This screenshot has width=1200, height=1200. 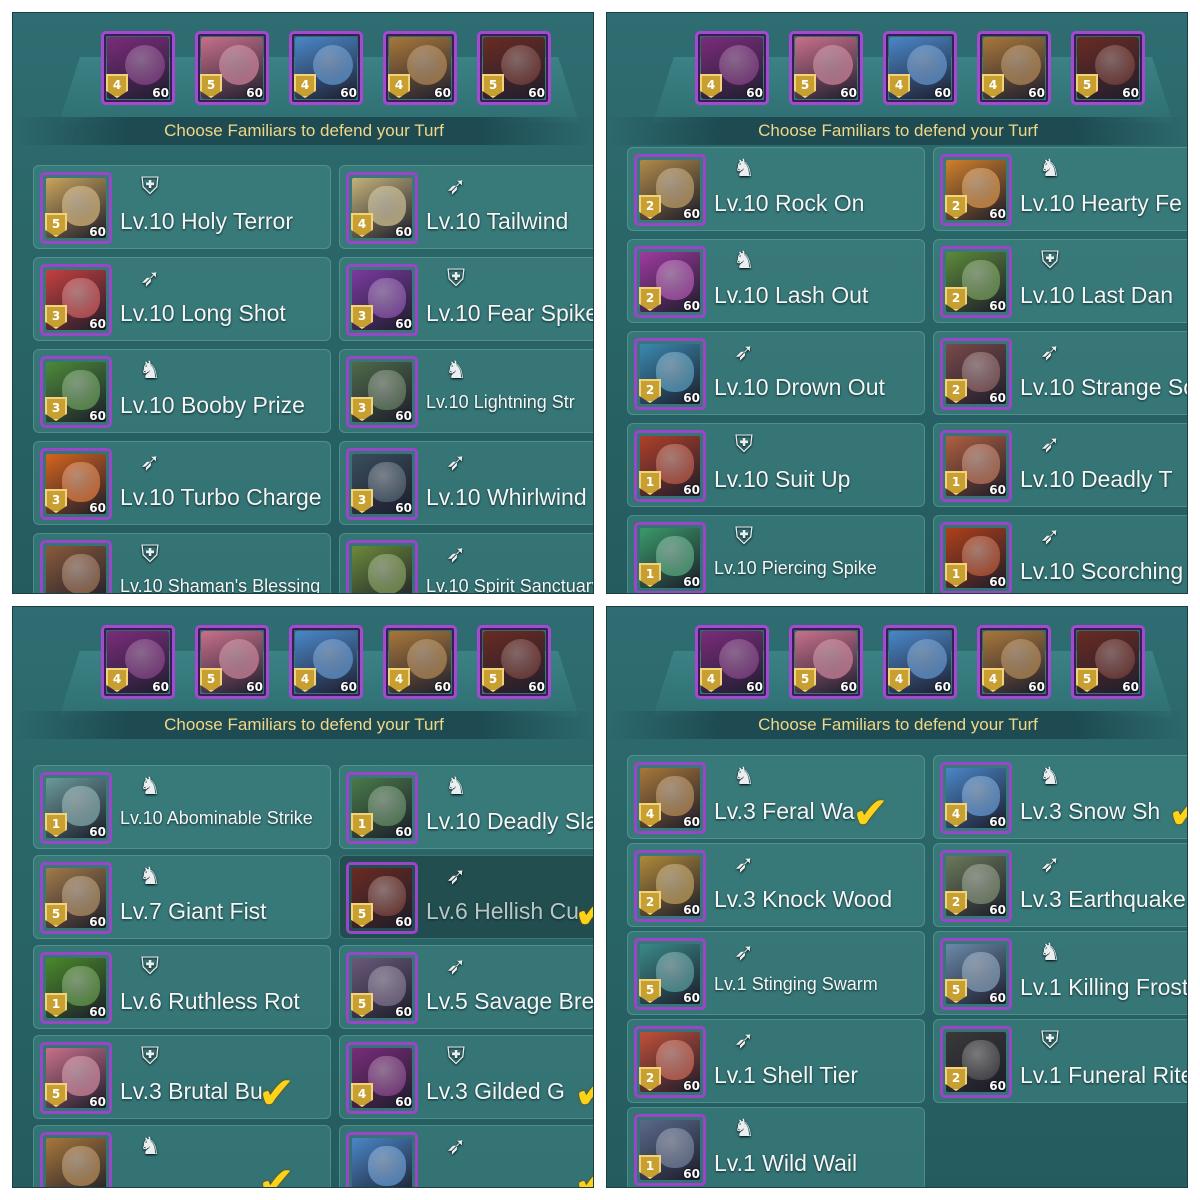 What do you see at coordinates (182, 563) in the screenshot?
I see `skill-card: ⛨ Lv.10 Shaman's Blessing` at bounding box center [182, 563].